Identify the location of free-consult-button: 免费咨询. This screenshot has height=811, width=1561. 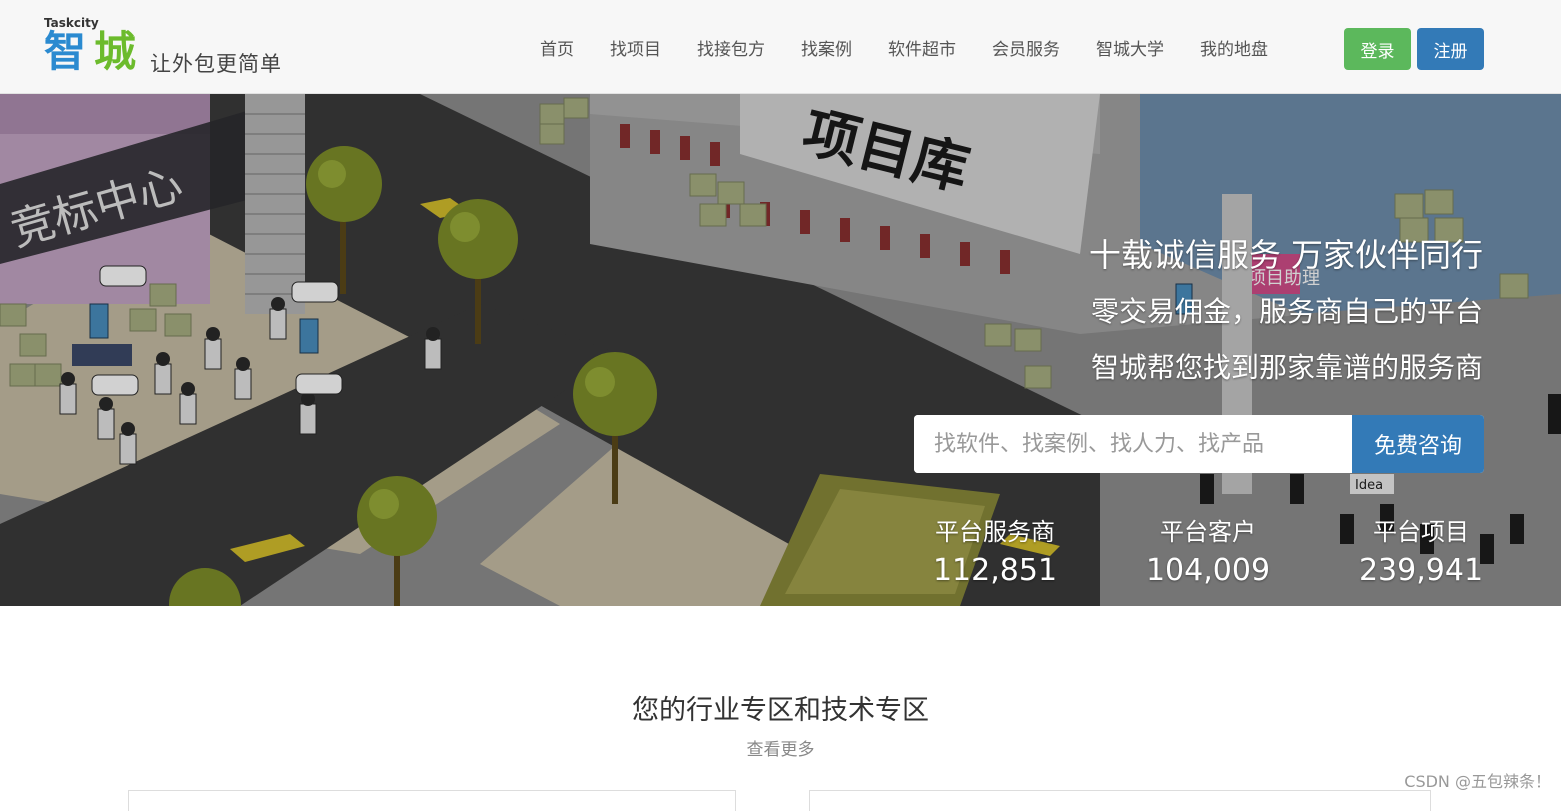
(1418, 444).